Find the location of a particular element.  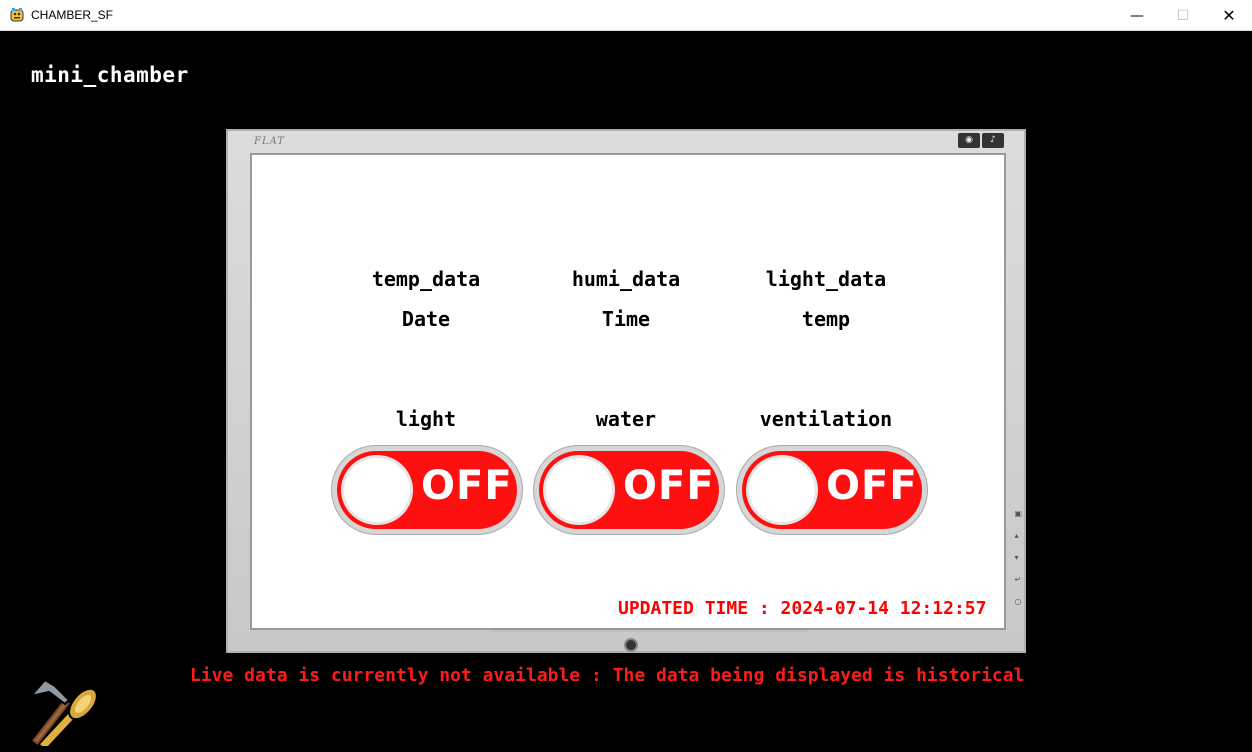

monitor-bezel-icons: ◉ ♪ is located at coordinates (981, 140).